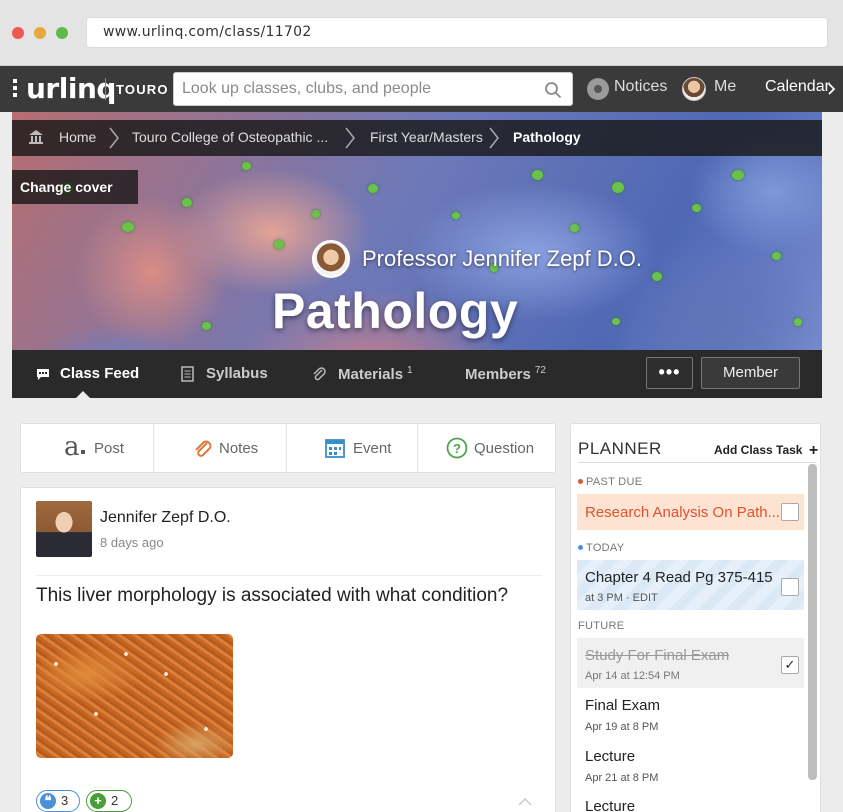  Describe the element at coordinates (354, 89) in the screenshot. I see `search-input` at that location.